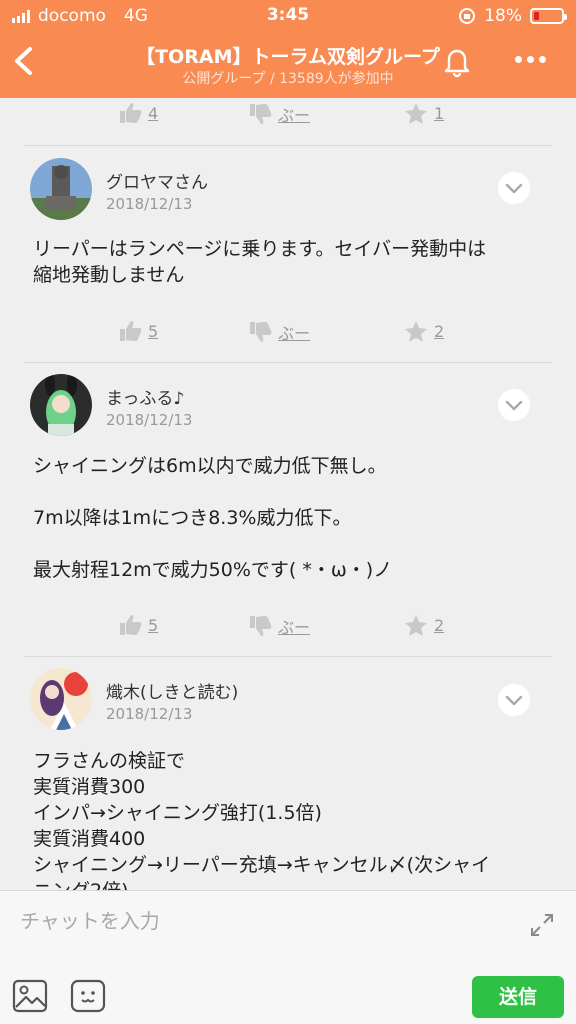  What do you see at coordinates (30, 996) in the screenshot?
I see `image-icon` at bounding box center [30, 996].